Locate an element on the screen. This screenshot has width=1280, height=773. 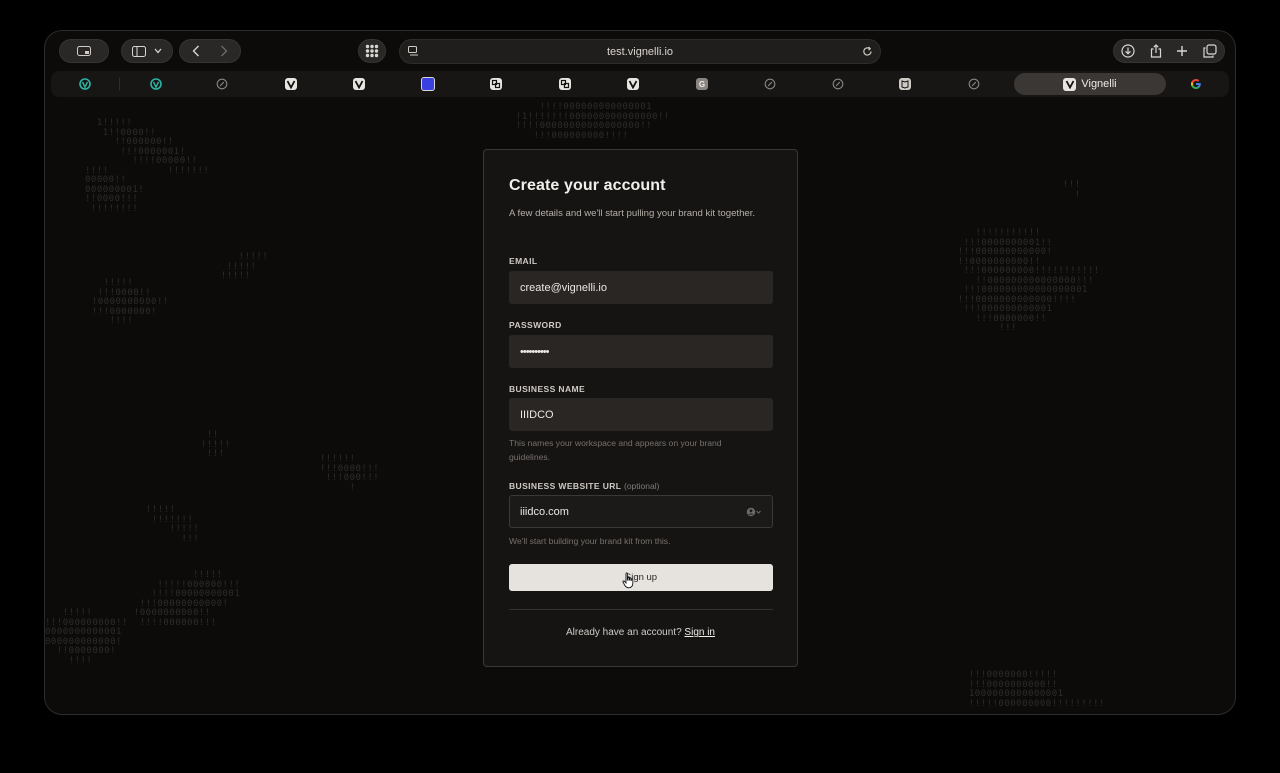
address-bar: test.vignelli.io is located at coordinates (640, 51).